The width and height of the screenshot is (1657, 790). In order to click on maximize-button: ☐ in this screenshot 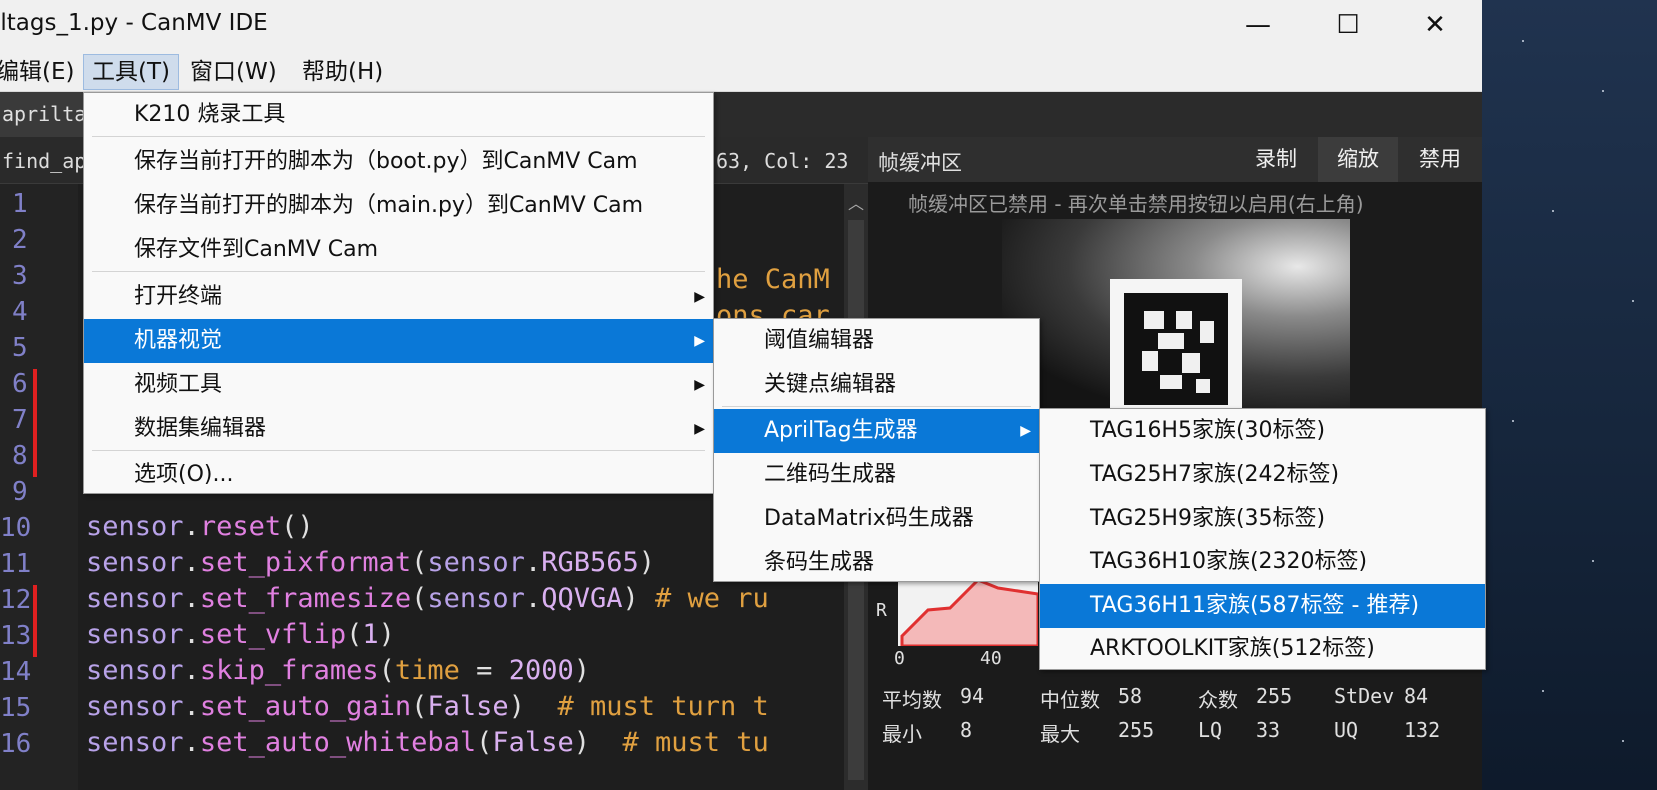, I will do `click(1348, 25)`.